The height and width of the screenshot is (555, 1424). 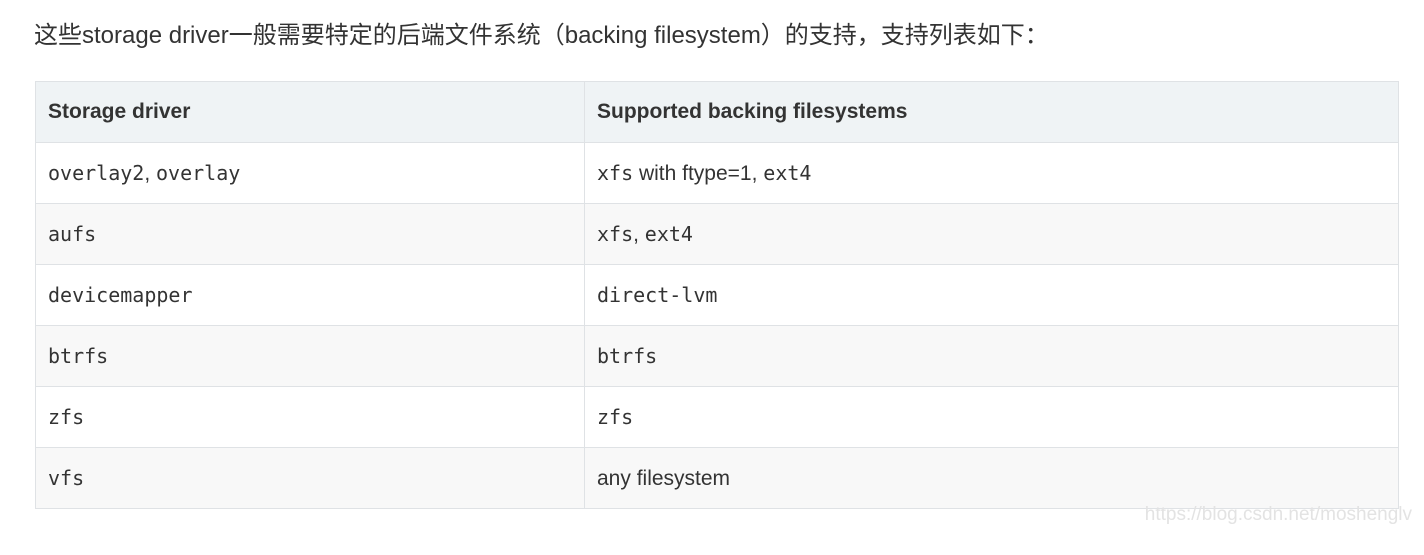 What do you see at coordinates (664, 478) in the screenshot?
I see `cell-text: any filesystem` at bounding box center [664, 478].